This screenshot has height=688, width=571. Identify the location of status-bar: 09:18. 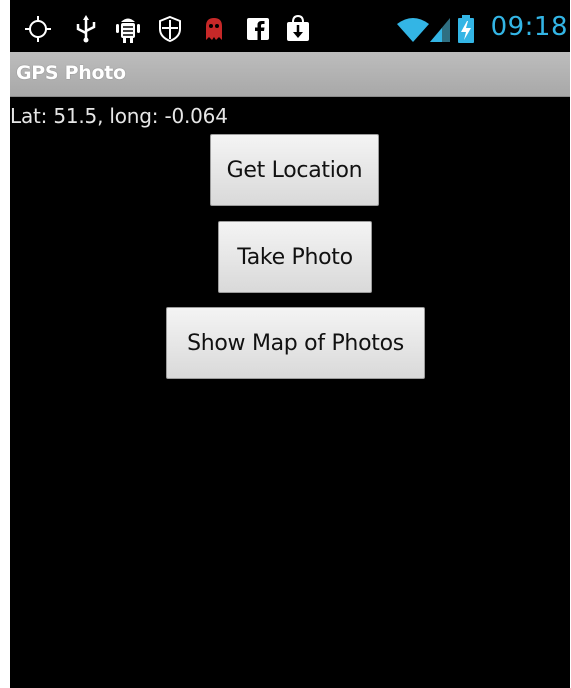
(290, 30).